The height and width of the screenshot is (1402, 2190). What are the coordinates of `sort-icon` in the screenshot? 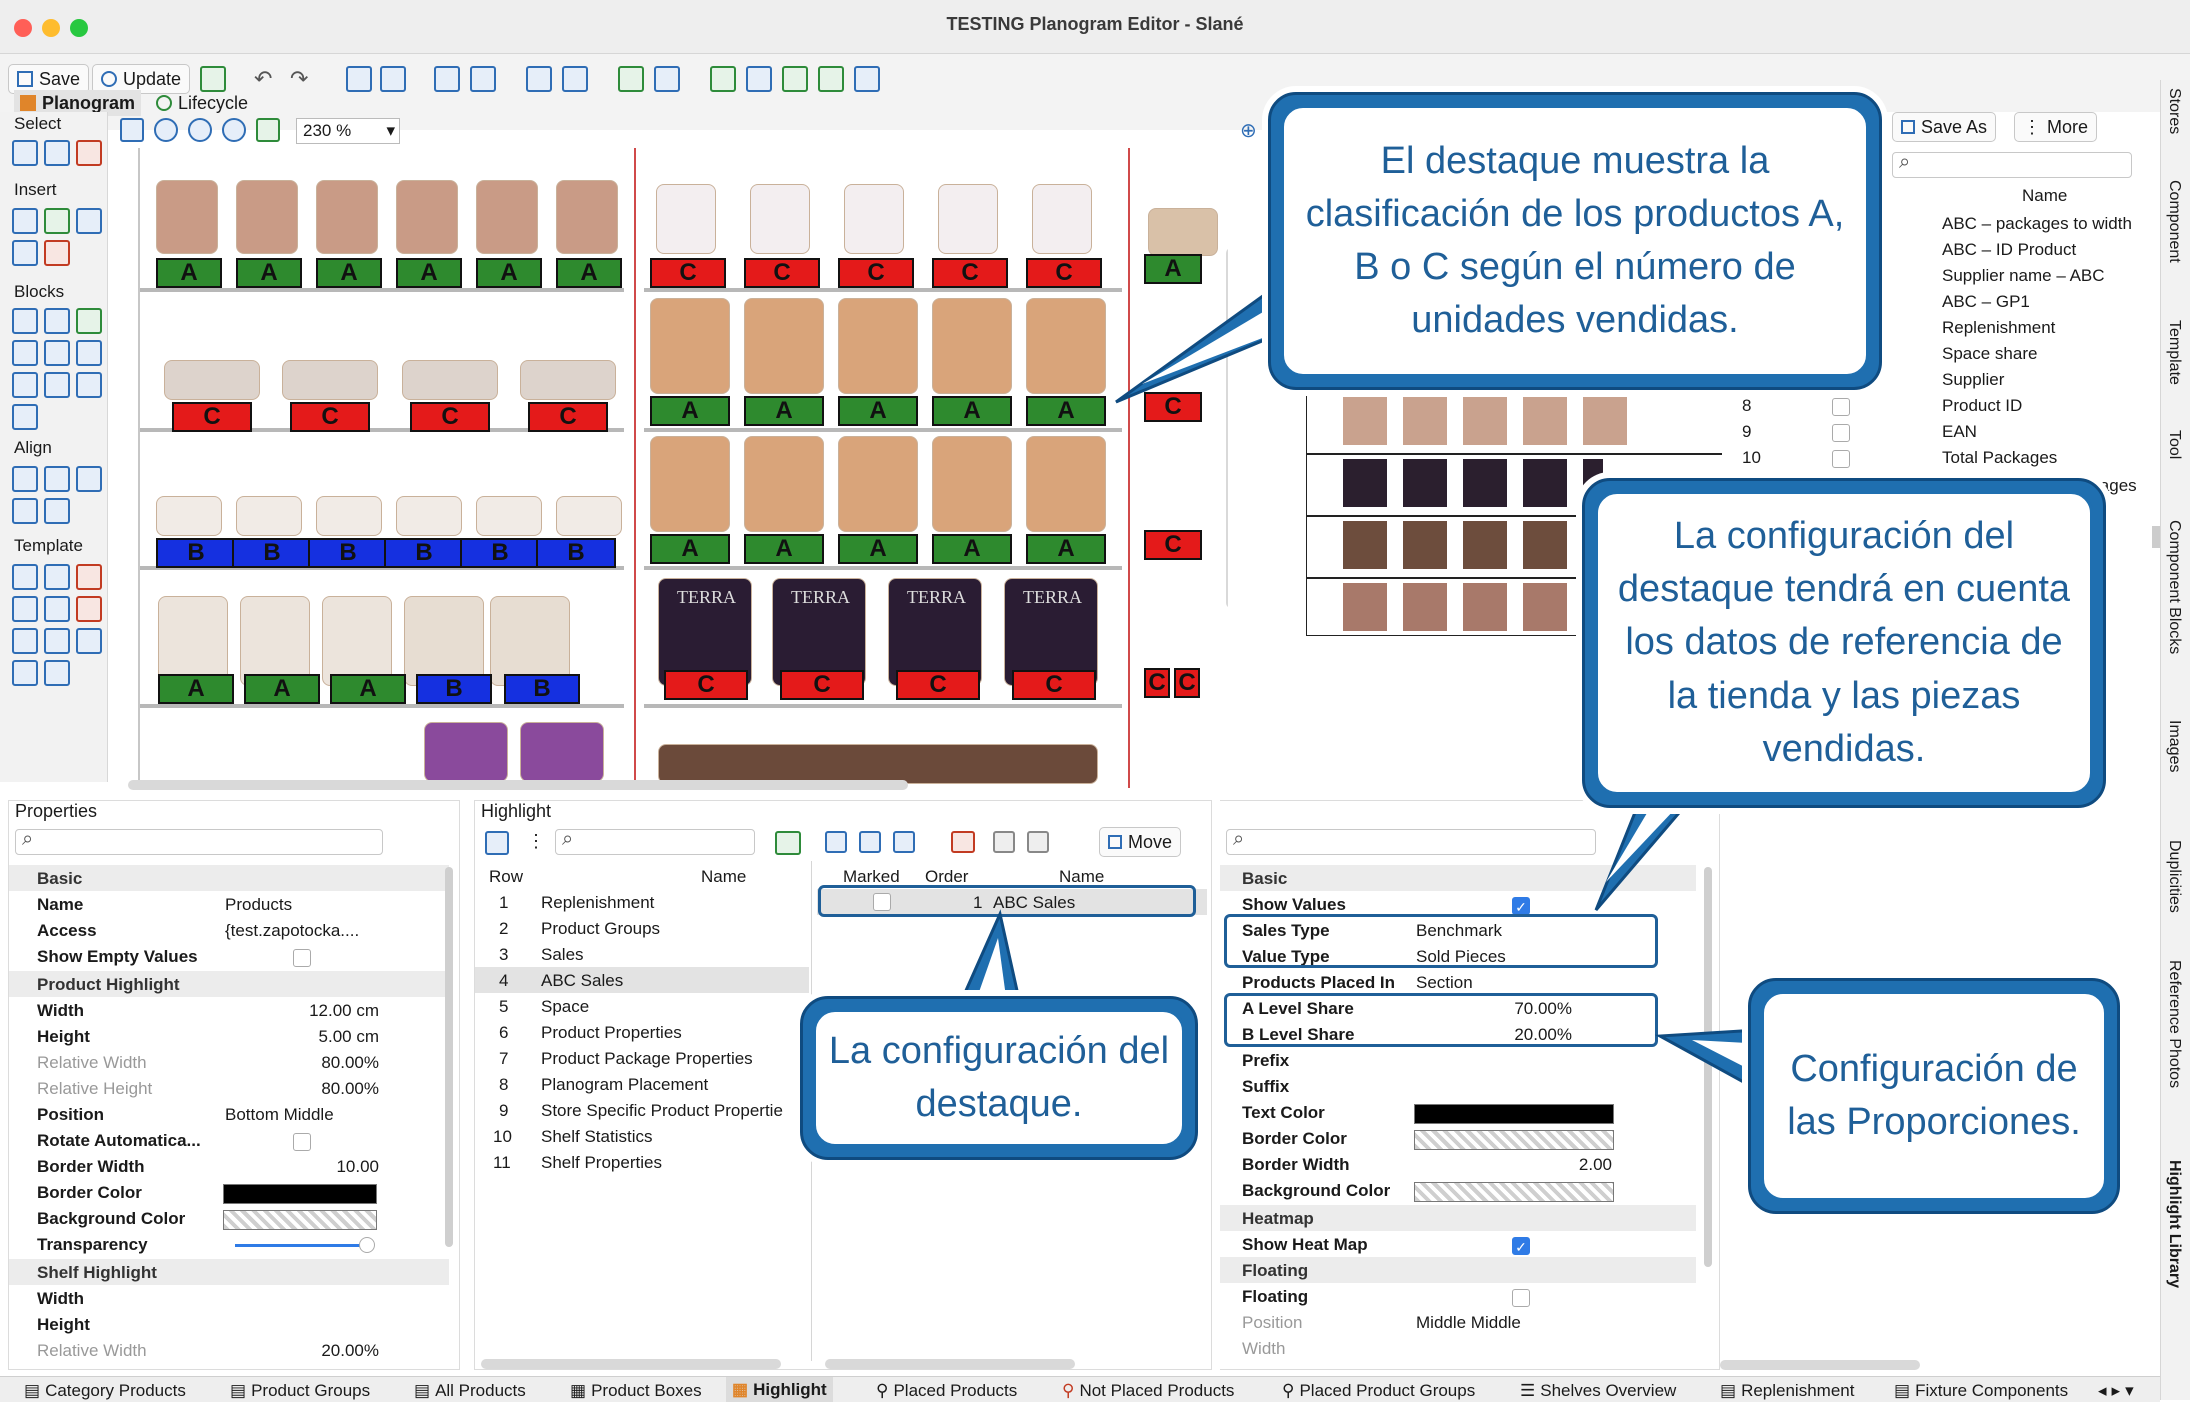 It's located at (359, 79).